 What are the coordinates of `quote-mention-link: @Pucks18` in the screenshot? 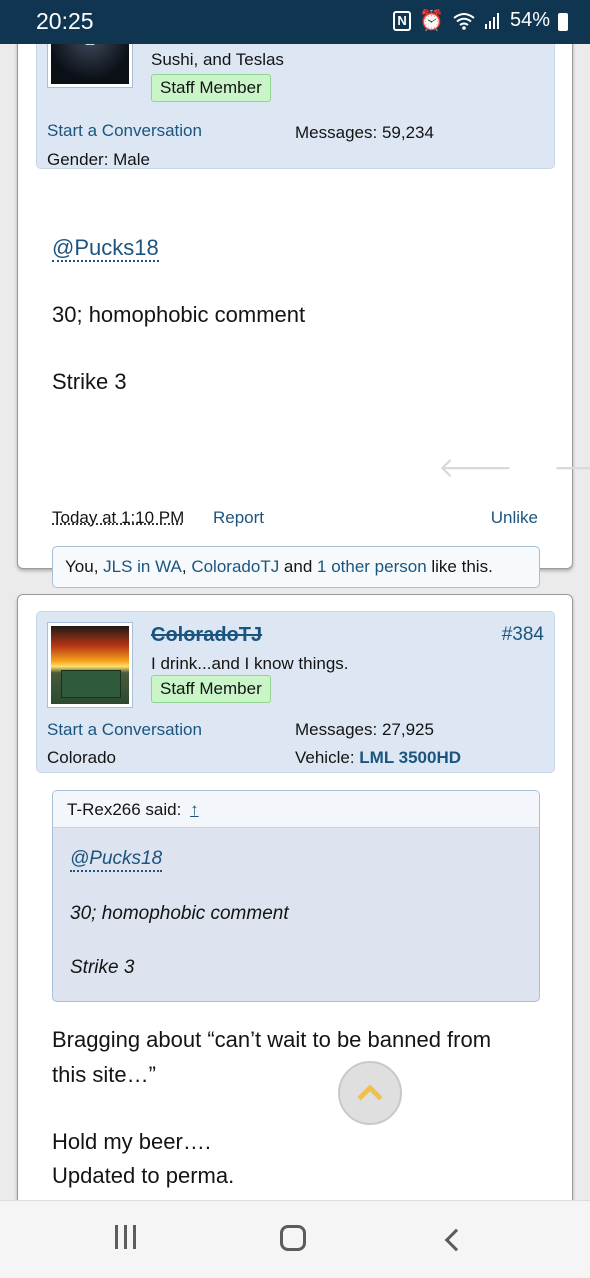 It's located at (116, 860).